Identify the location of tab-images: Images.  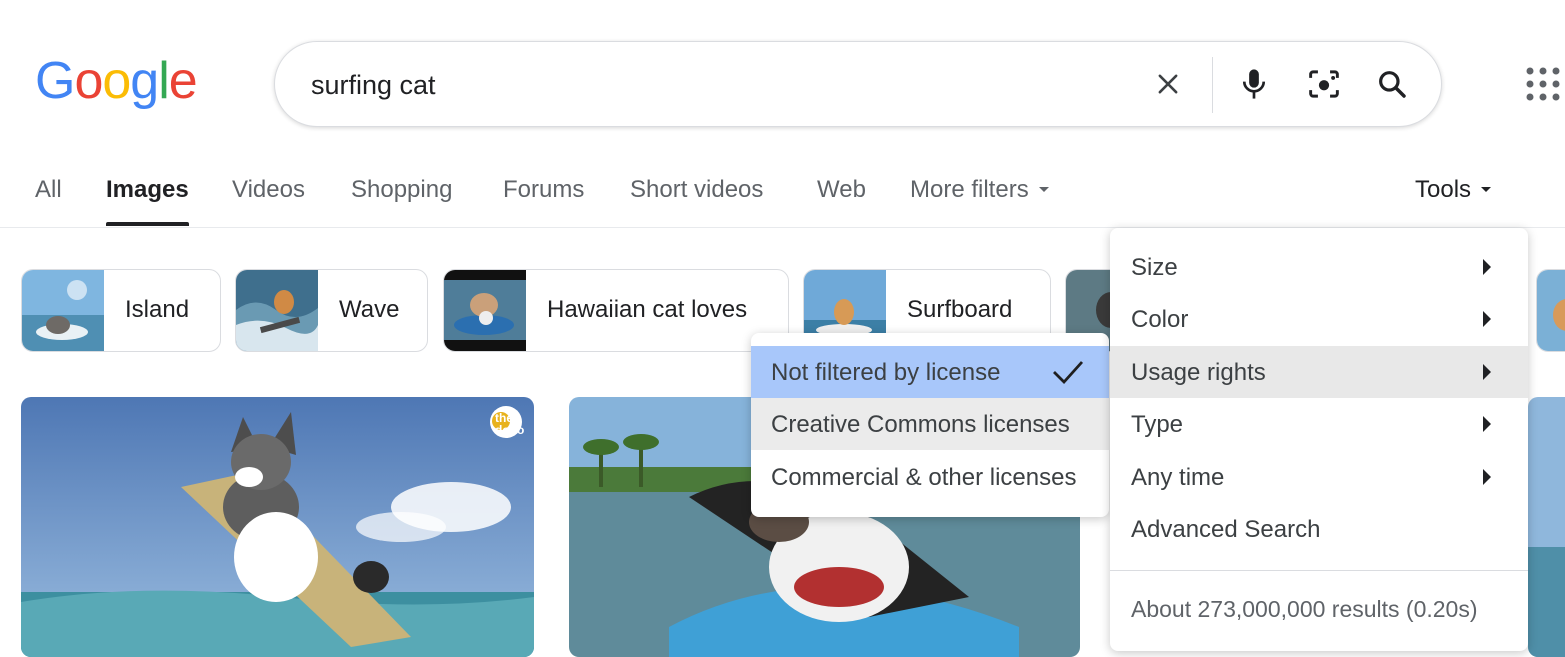
(147, 190).